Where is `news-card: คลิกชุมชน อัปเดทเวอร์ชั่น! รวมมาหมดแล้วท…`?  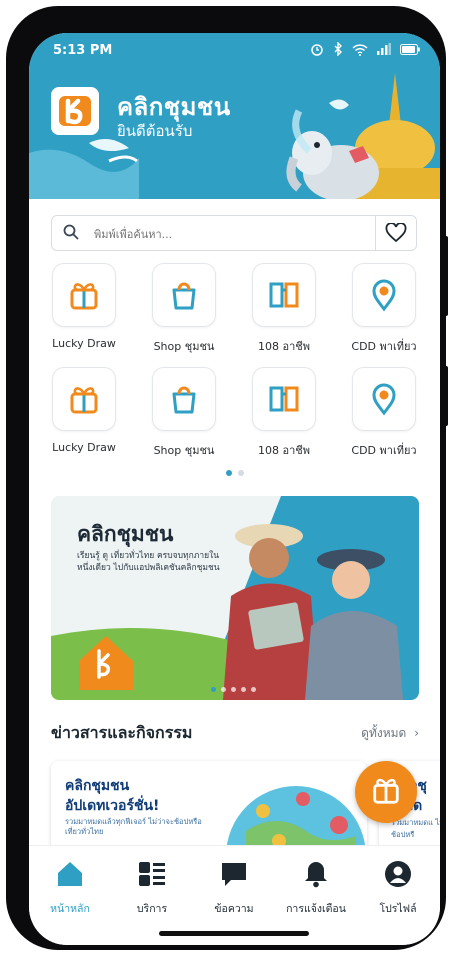
news-card: คลิกชุมชน อัปเดทเวอร์ชั่น! รวมมาหมดแล้วท… is located at coordinates (209, 806).